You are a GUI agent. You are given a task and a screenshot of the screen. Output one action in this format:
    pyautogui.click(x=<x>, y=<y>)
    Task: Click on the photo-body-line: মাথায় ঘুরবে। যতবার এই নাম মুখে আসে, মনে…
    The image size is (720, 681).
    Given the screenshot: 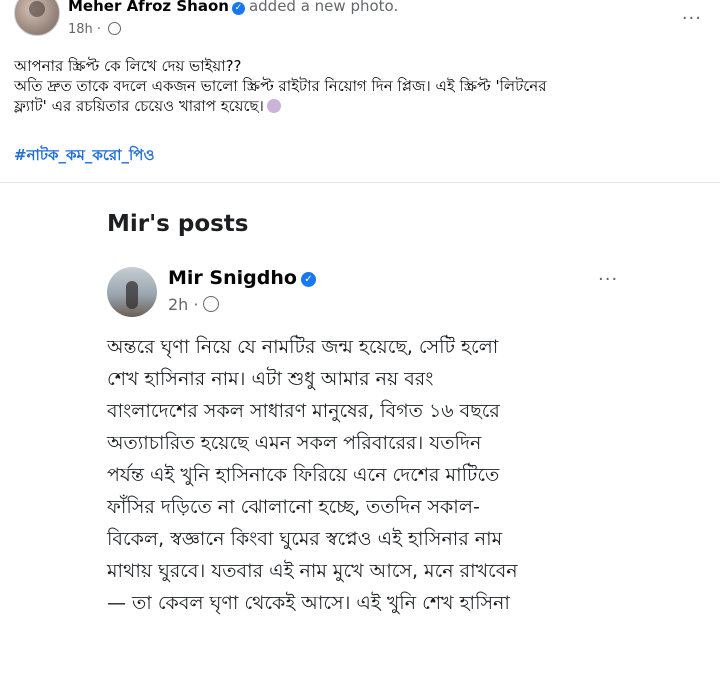 What is the action you would take?
    pyautogui.click(x=312, y=571)
    